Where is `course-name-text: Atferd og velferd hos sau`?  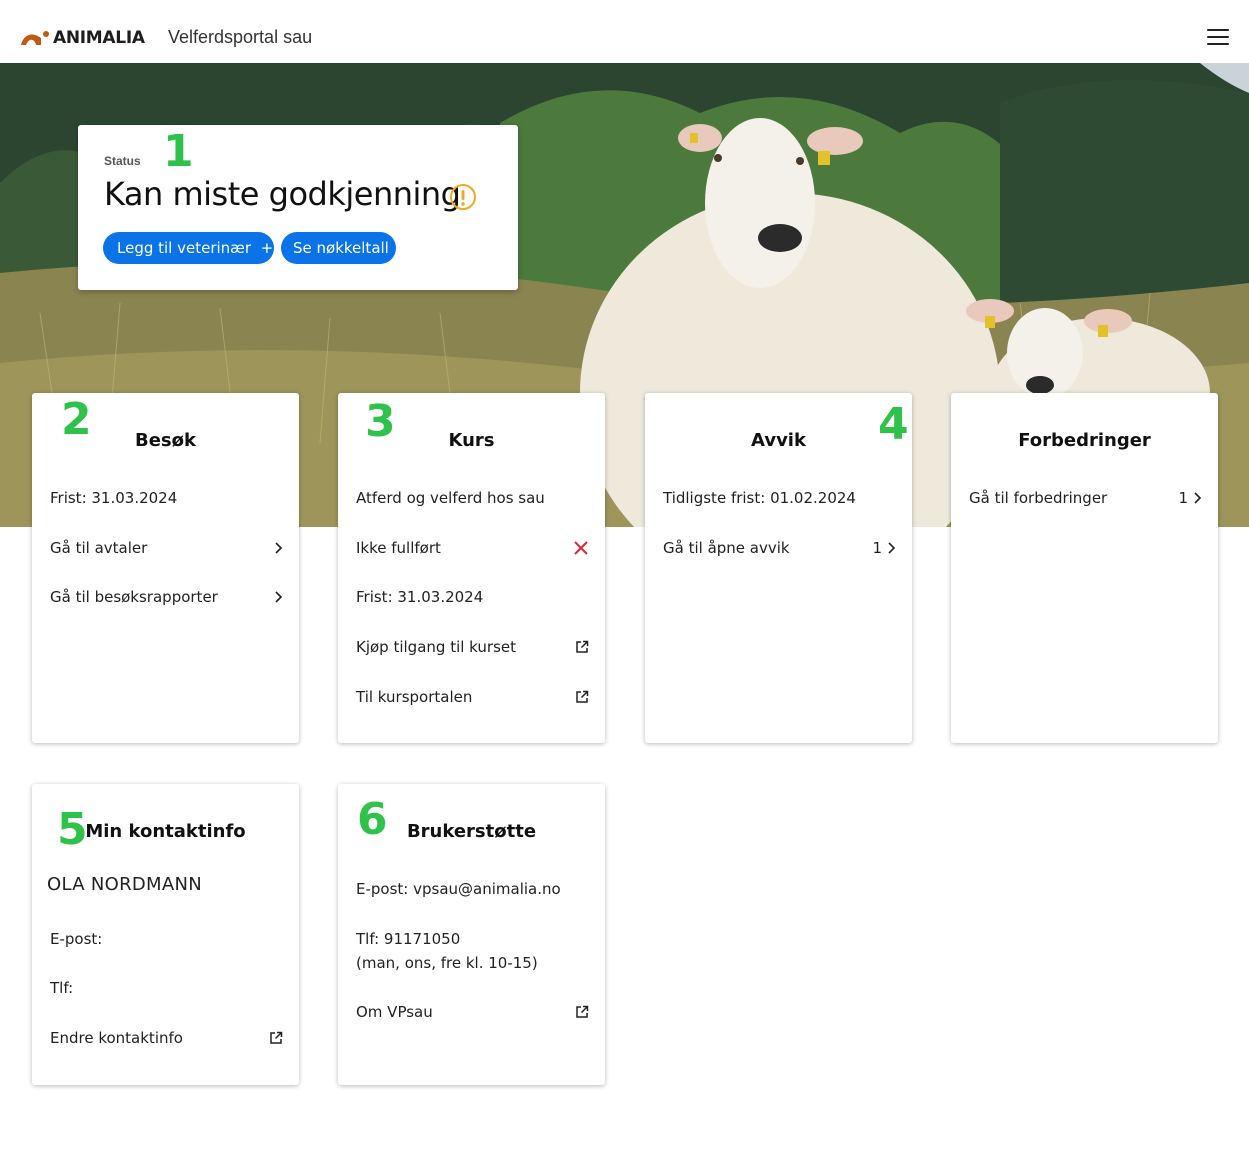
course-name-text: Atferd og velferd hos sau is located at coordinates (450, 498).